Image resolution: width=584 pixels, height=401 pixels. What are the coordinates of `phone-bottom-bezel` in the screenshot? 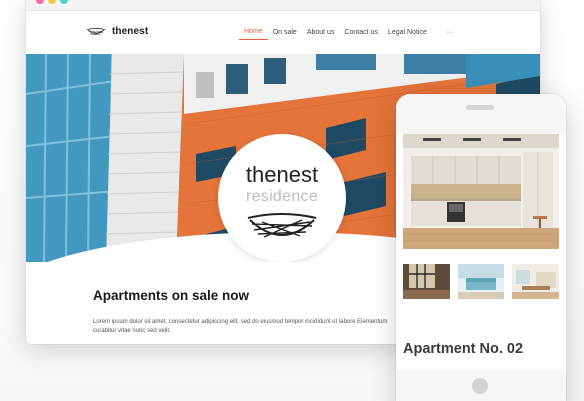 It's located at (481, 385).